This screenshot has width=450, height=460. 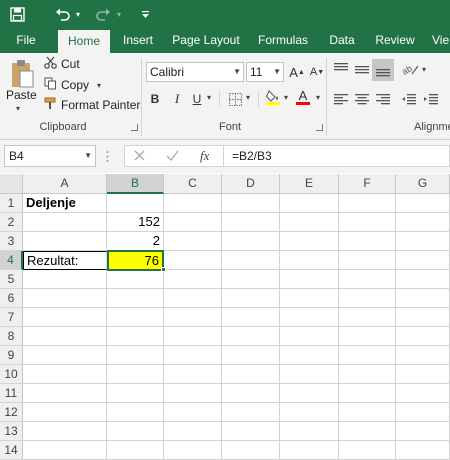 What do you see at coordinates (11, 260) in the screenshot?
I see `row-header-4: 4` at bounding box center [11, 260].